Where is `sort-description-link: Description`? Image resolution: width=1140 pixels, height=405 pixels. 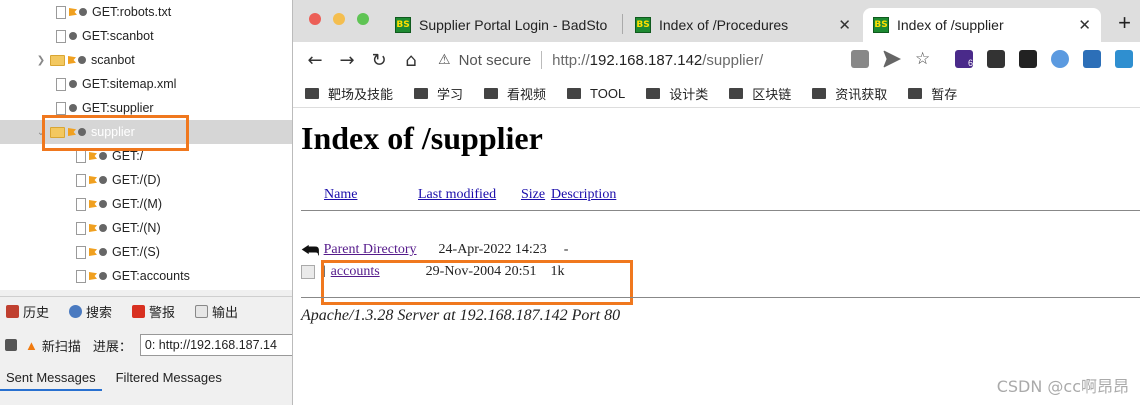
sort-description-link: Description is located at coordinates (583, 195).